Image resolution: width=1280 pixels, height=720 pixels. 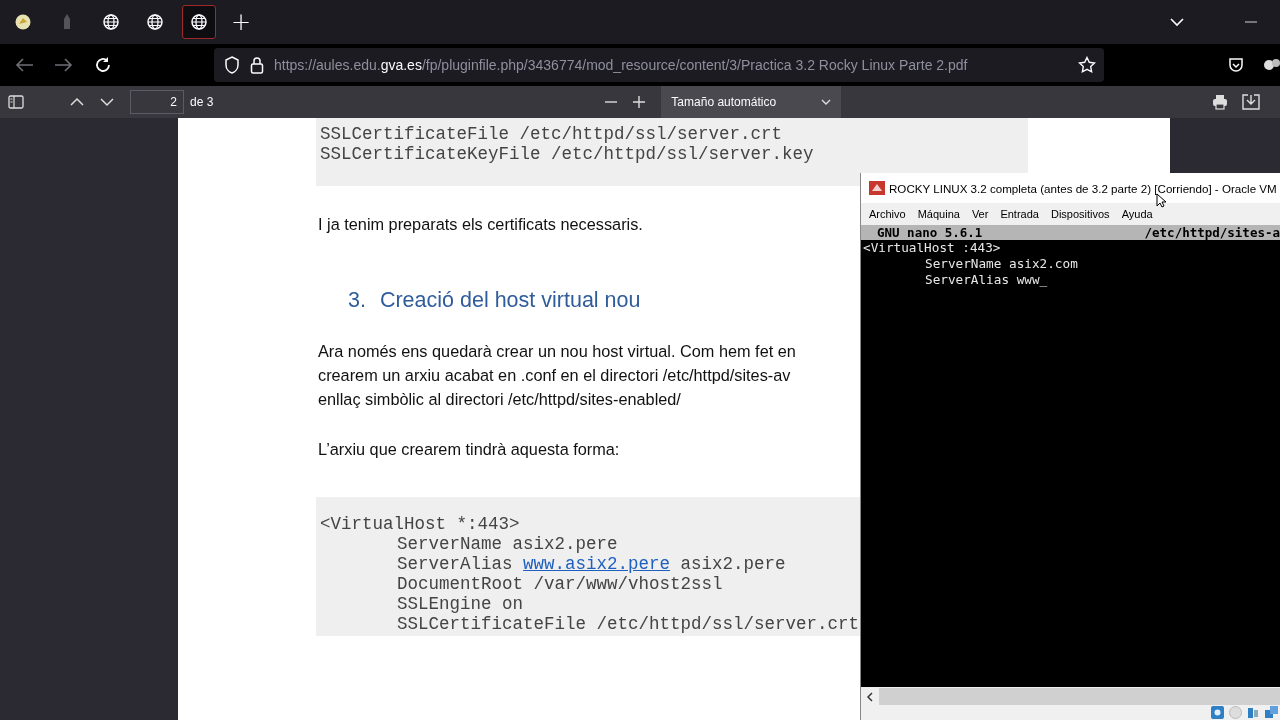 What do you see at coordinates (232, 65) in the screenshot?
I see `shield-icon` at bounding box center [232, 65].